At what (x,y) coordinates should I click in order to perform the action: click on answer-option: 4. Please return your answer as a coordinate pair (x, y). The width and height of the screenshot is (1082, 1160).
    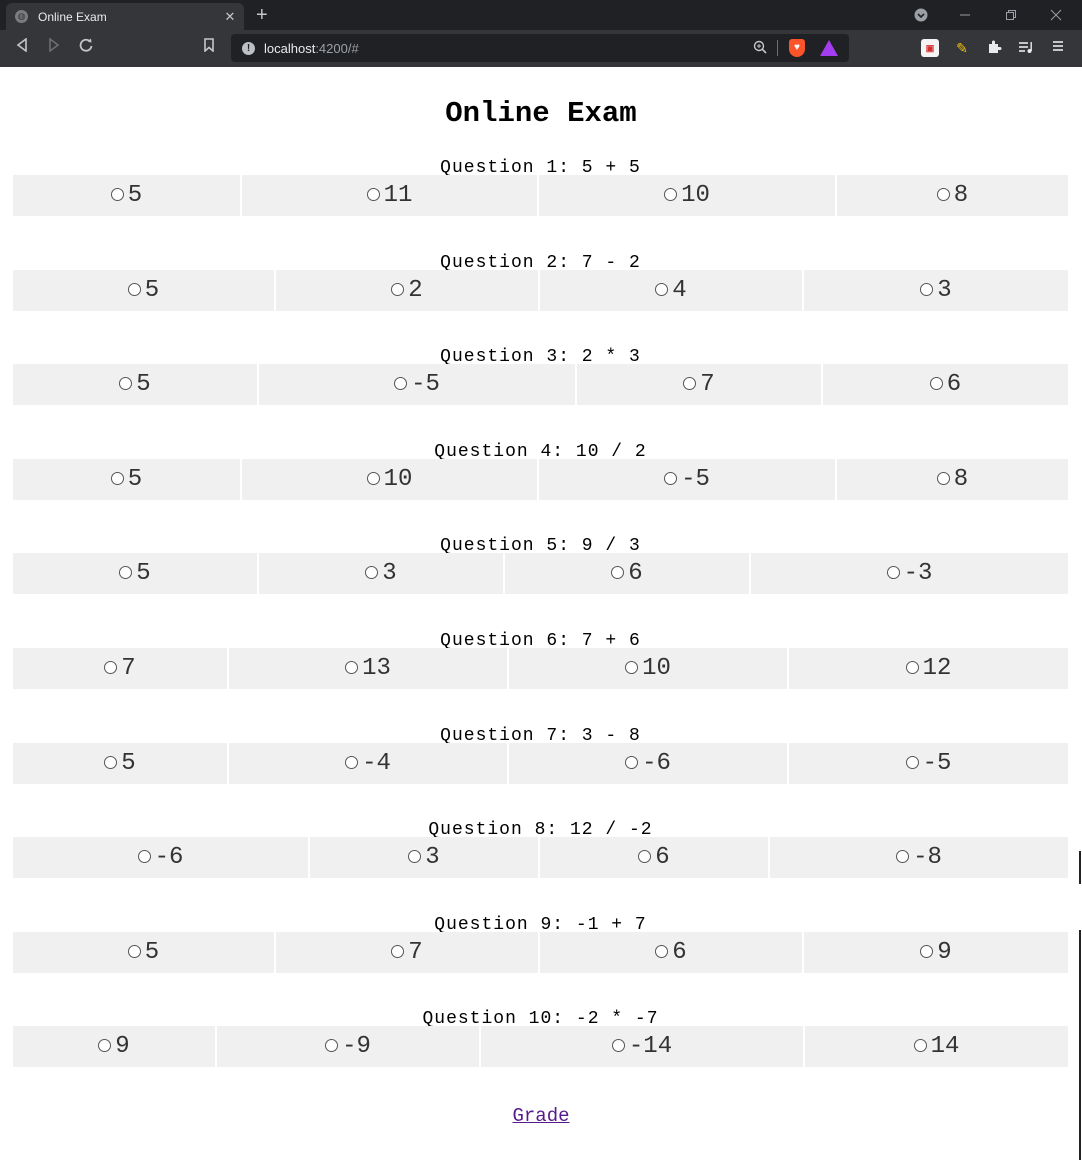
    Looking at the image, I should click on (672, 290).